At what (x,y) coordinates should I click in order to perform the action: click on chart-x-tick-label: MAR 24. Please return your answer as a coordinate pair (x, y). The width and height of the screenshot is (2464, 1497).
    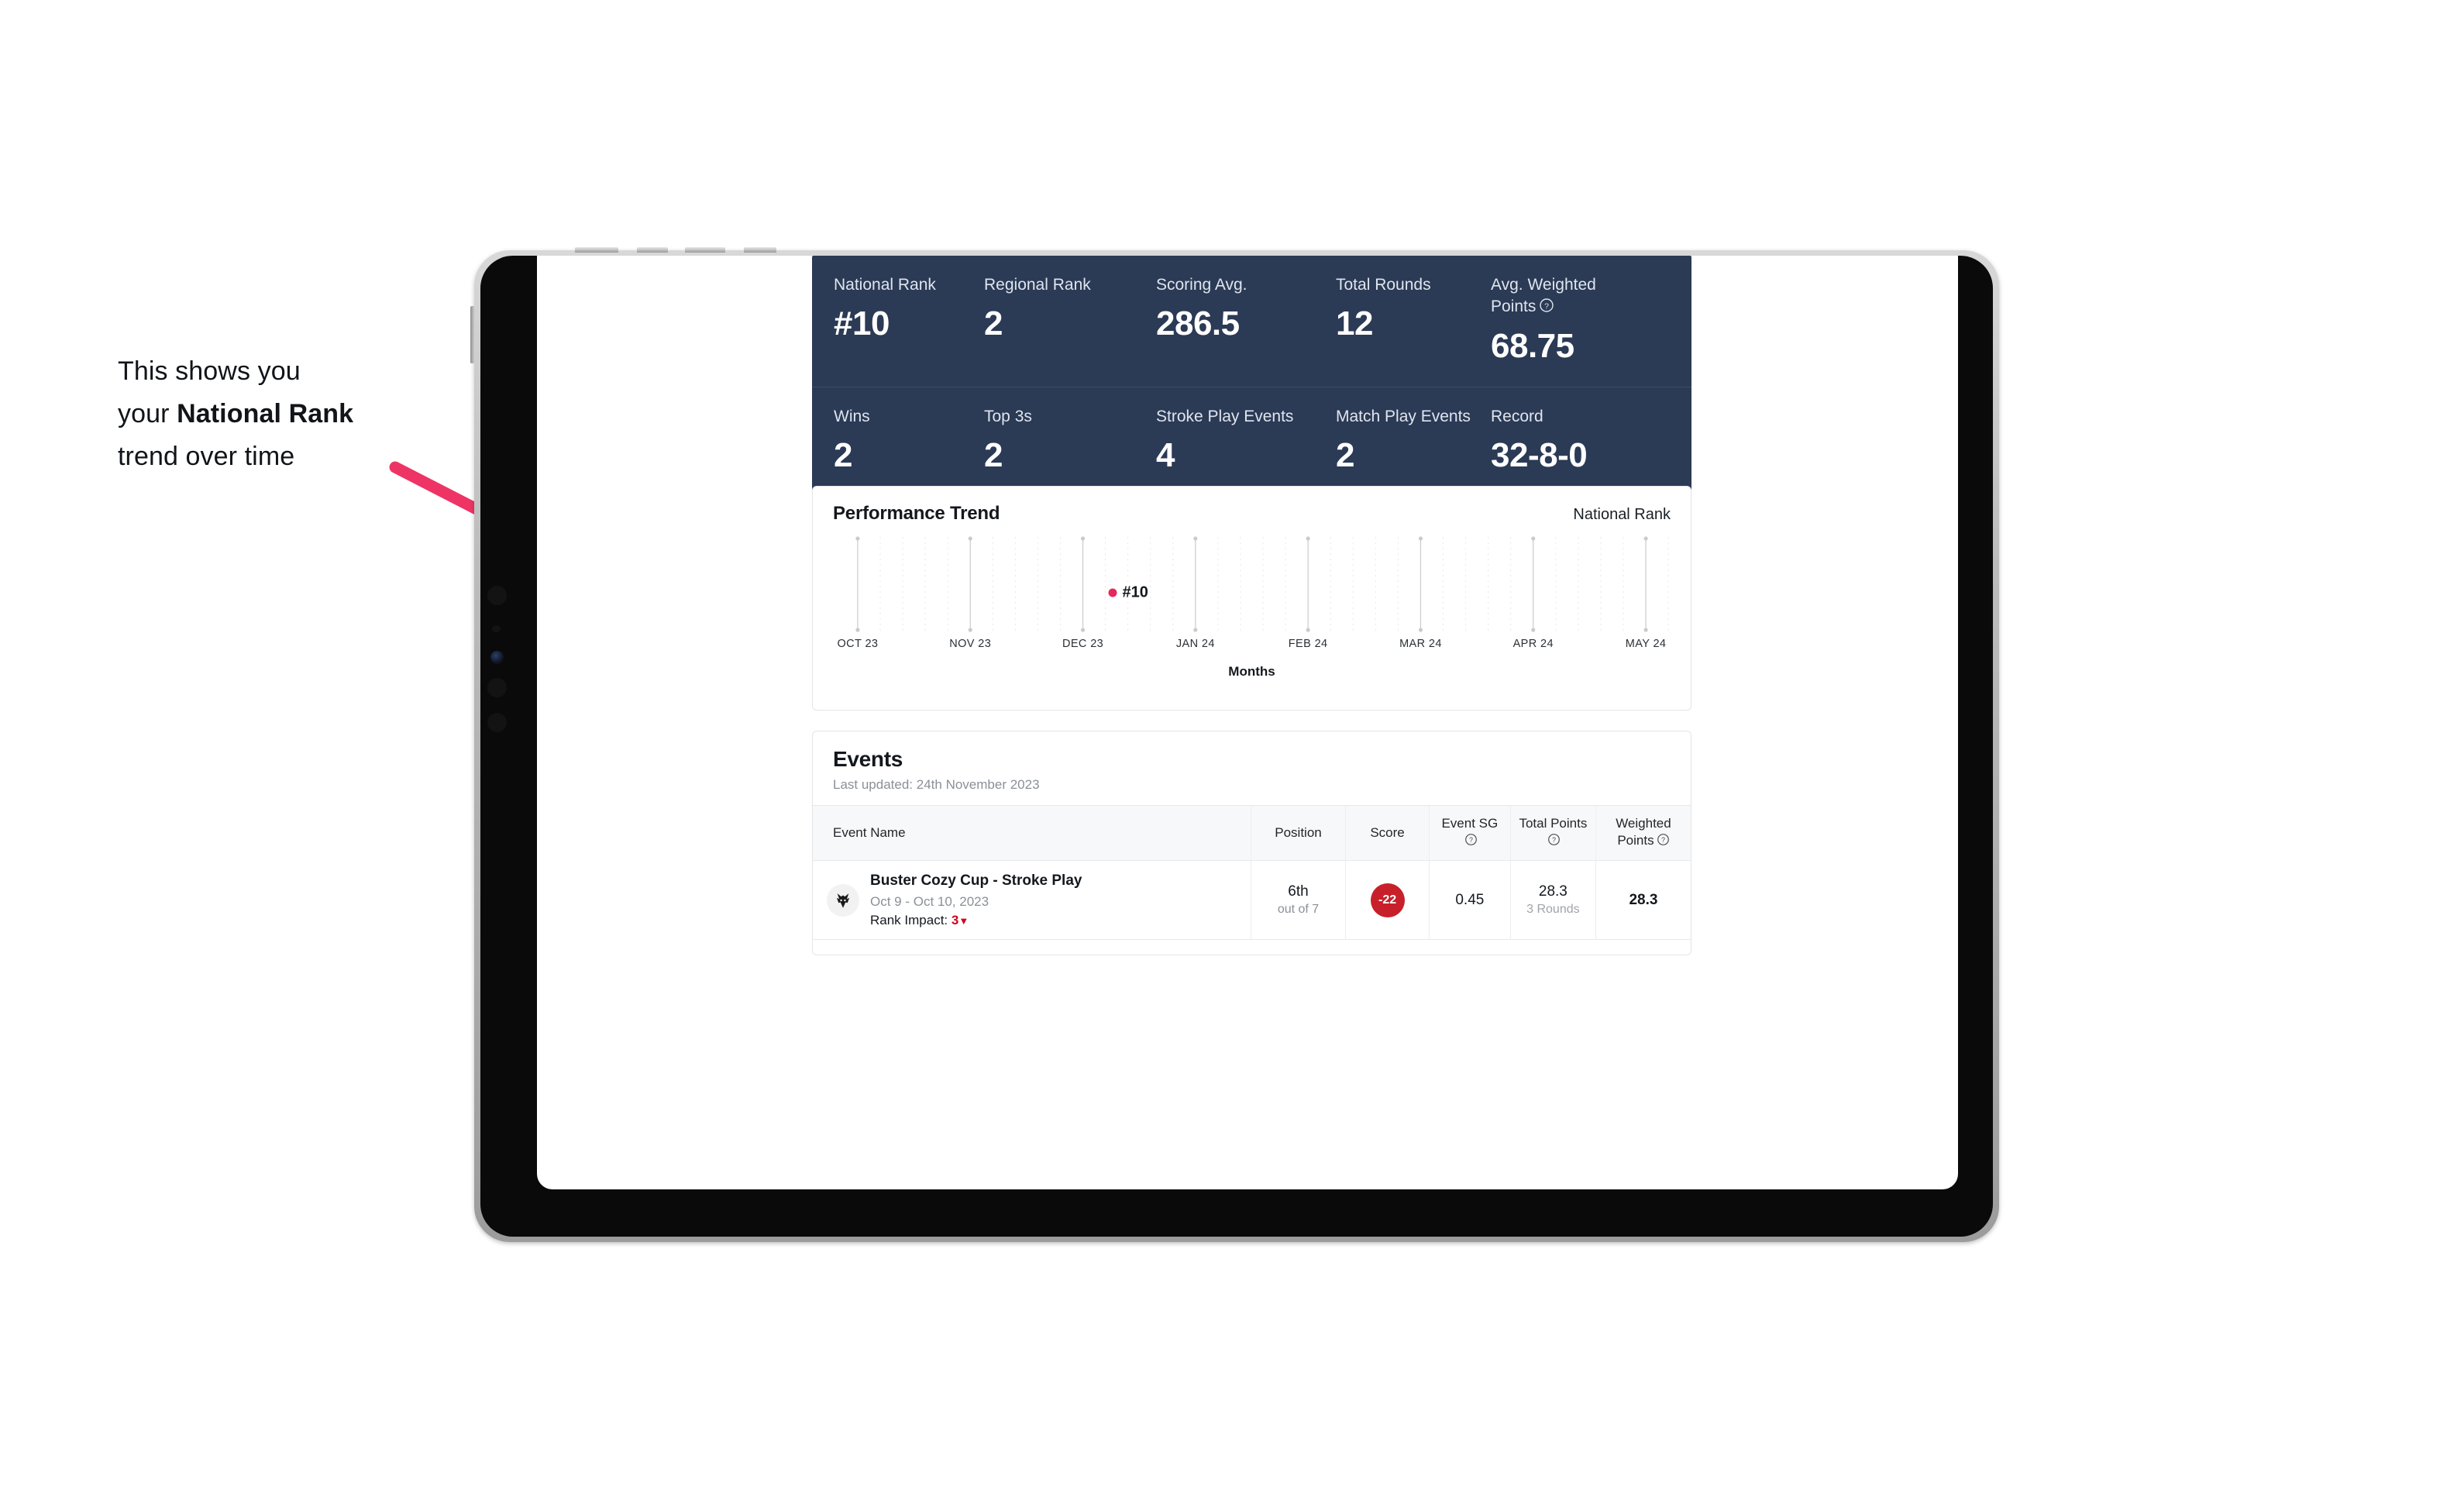
    Looking at the image, I should click on (1420, 644).